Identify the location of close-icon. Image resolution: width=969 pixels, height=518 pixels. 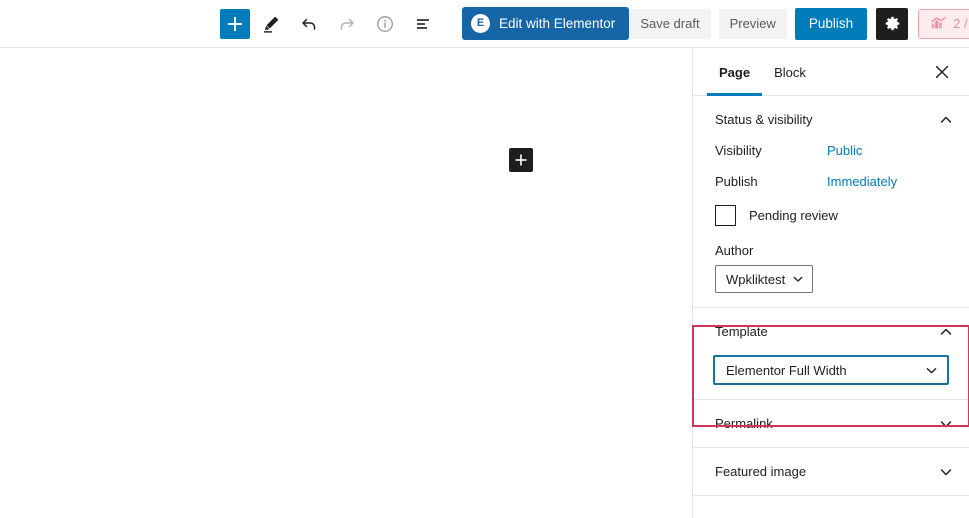
(942, 72).